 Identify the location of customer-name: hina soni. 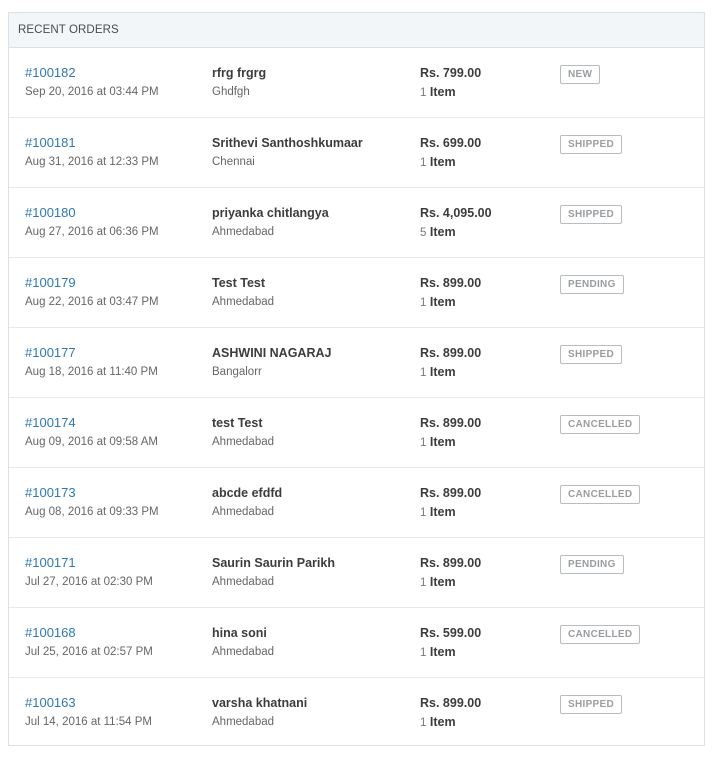
(239, 633).